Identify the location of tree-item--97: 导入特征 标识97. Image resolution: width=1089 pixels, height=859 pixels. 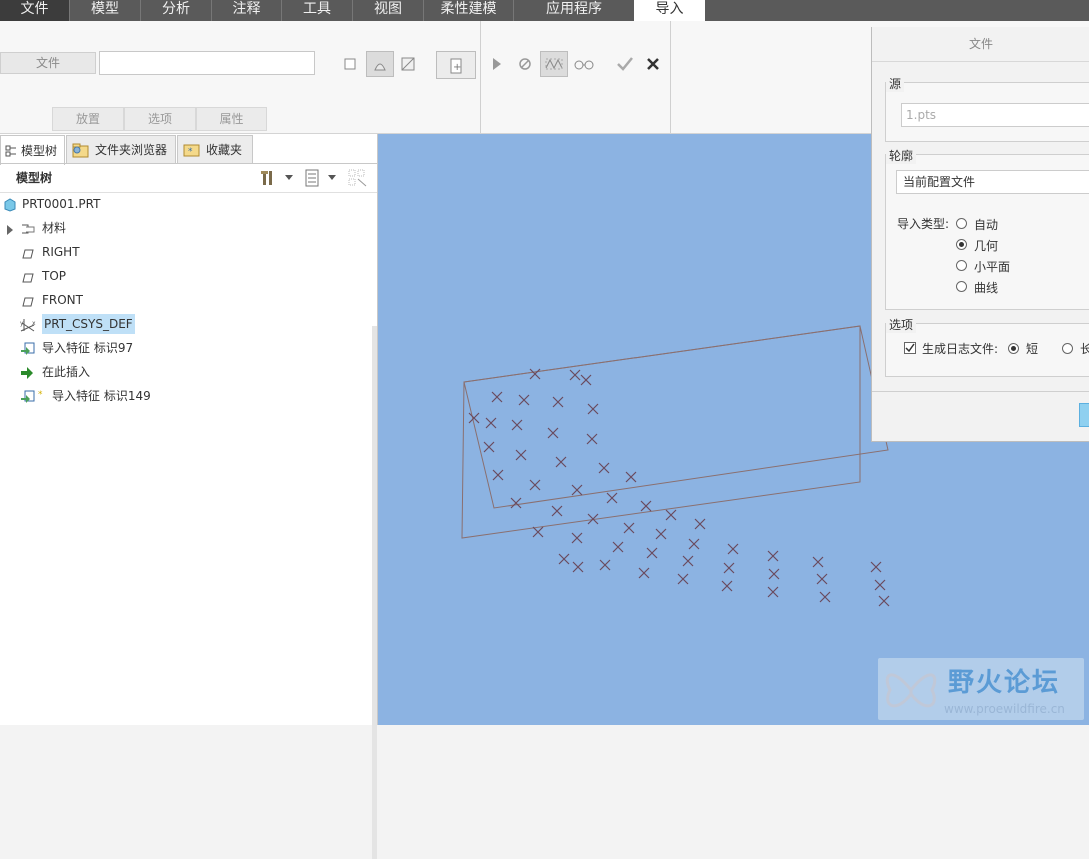
(185, 348).